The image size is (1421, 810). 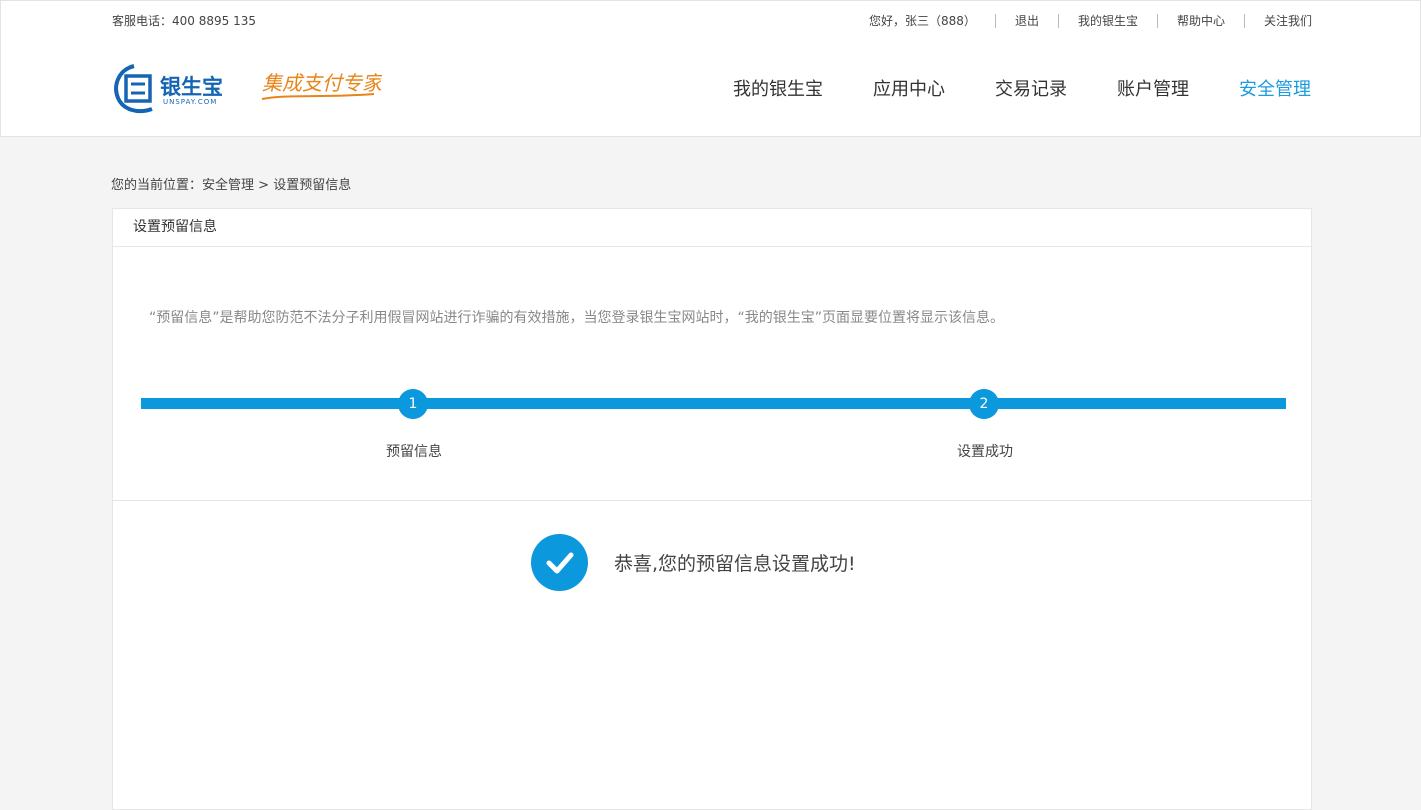 What do you see at coordinates (191, 87) in the screenshot?
I see `brand-name-cn: 银生宝` at bounding box center [191, 87].